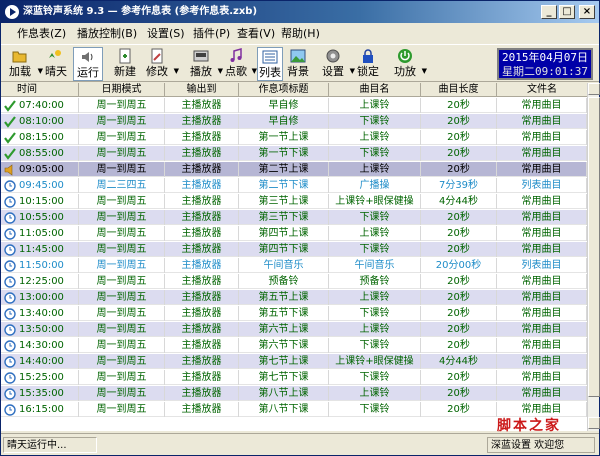 This screenshot has height=456, width=600. What do you see at coordinates (459, 201) in the screenshot?
I see `cell-length: 4分44秒` at bounding box center [459, 201].